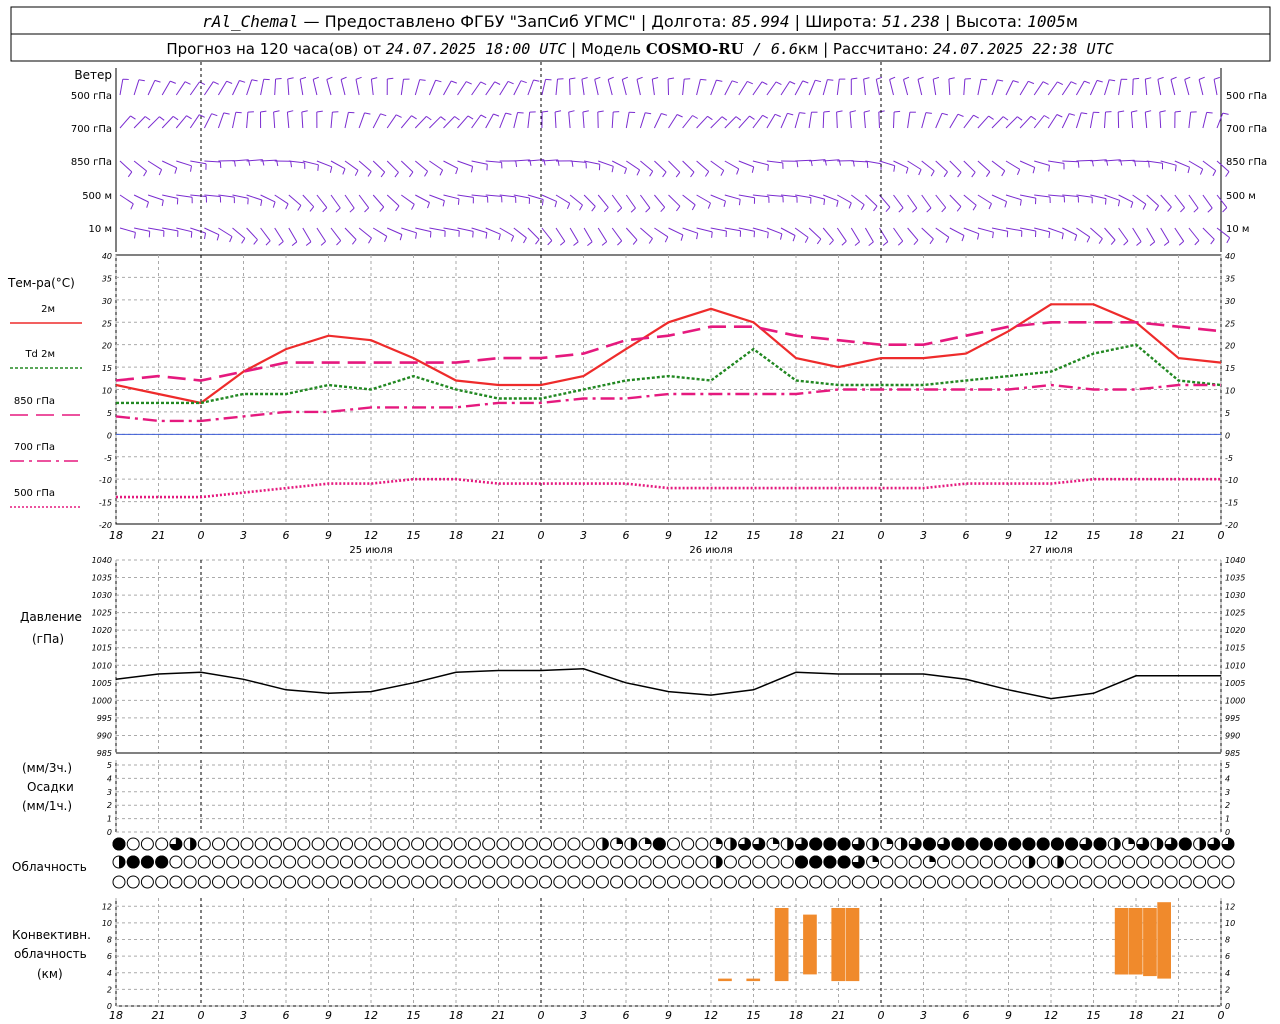  What do you see at coordinates (1179, 535) in the screenshot?
I see `hour-label-top: 21` at bounding box center [1179, 535].